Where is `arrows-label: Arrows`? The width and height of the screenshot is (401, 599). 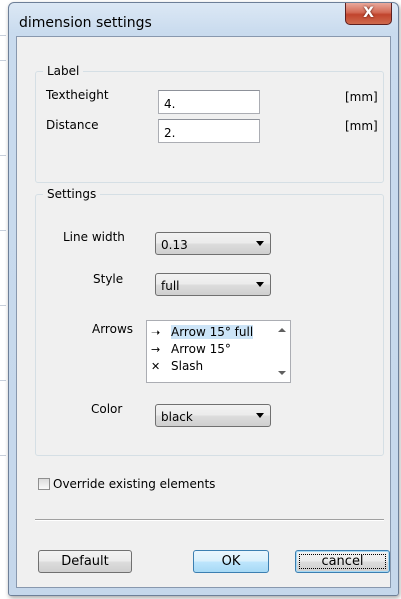
arrows-label: Arrows is located at coordinates (113, 329).